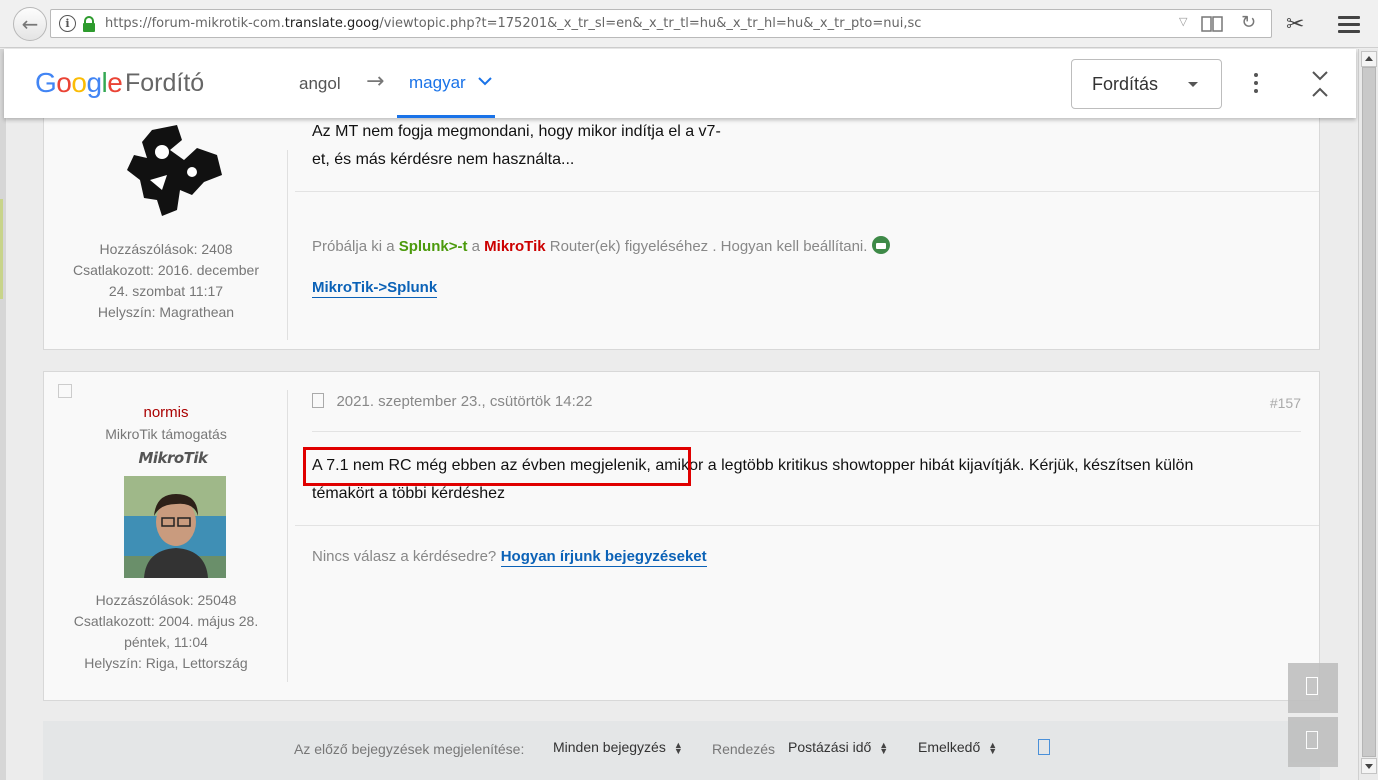 The height and width of the screenshot is (780, 1378). What do you see at coordinates (30, 24) in the screenshot?
I see `back-arrow-icon: ←` at bounding box center [30, 24].